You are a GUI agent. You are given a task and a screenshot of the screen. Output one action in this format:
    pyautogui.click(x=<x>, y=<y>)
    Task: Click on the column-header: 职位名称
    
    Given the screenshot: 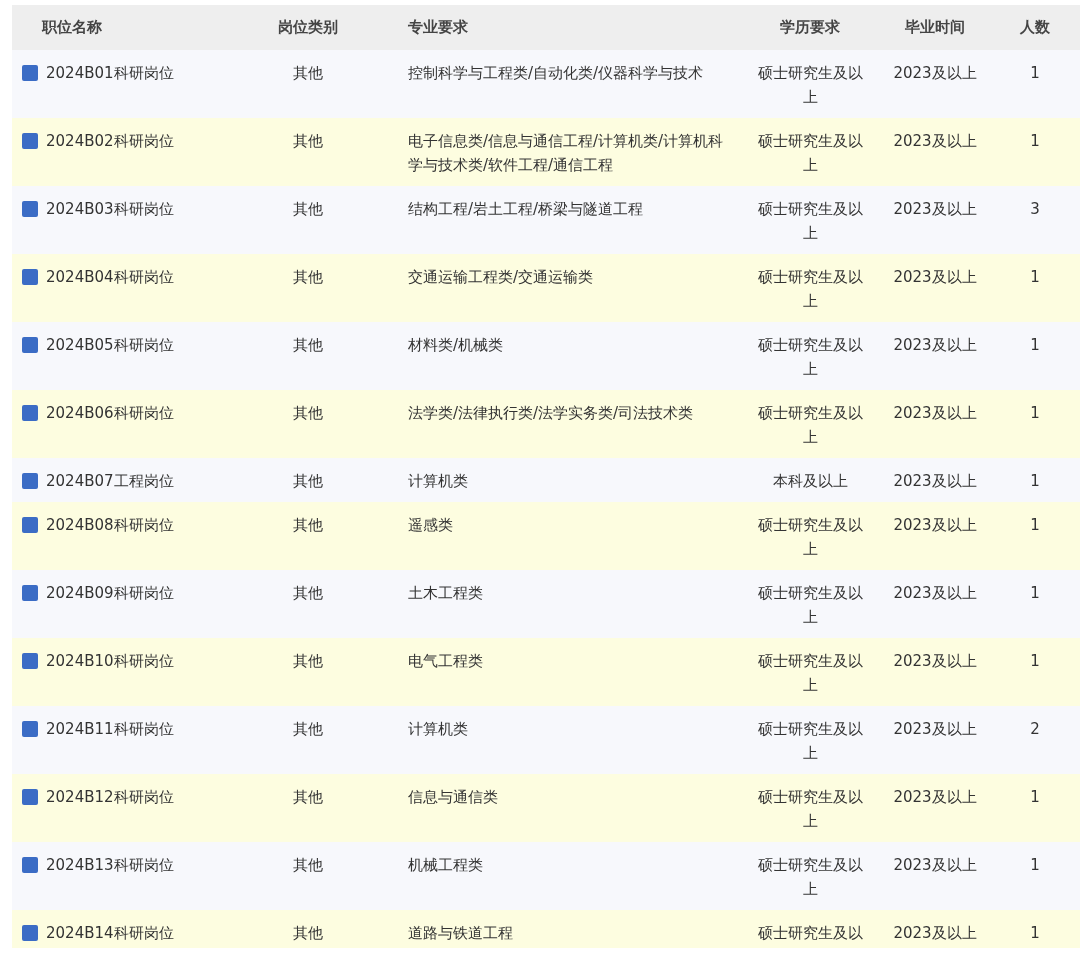 What is the action you would take?
    pyautogui.click(x=72, y=27)
    